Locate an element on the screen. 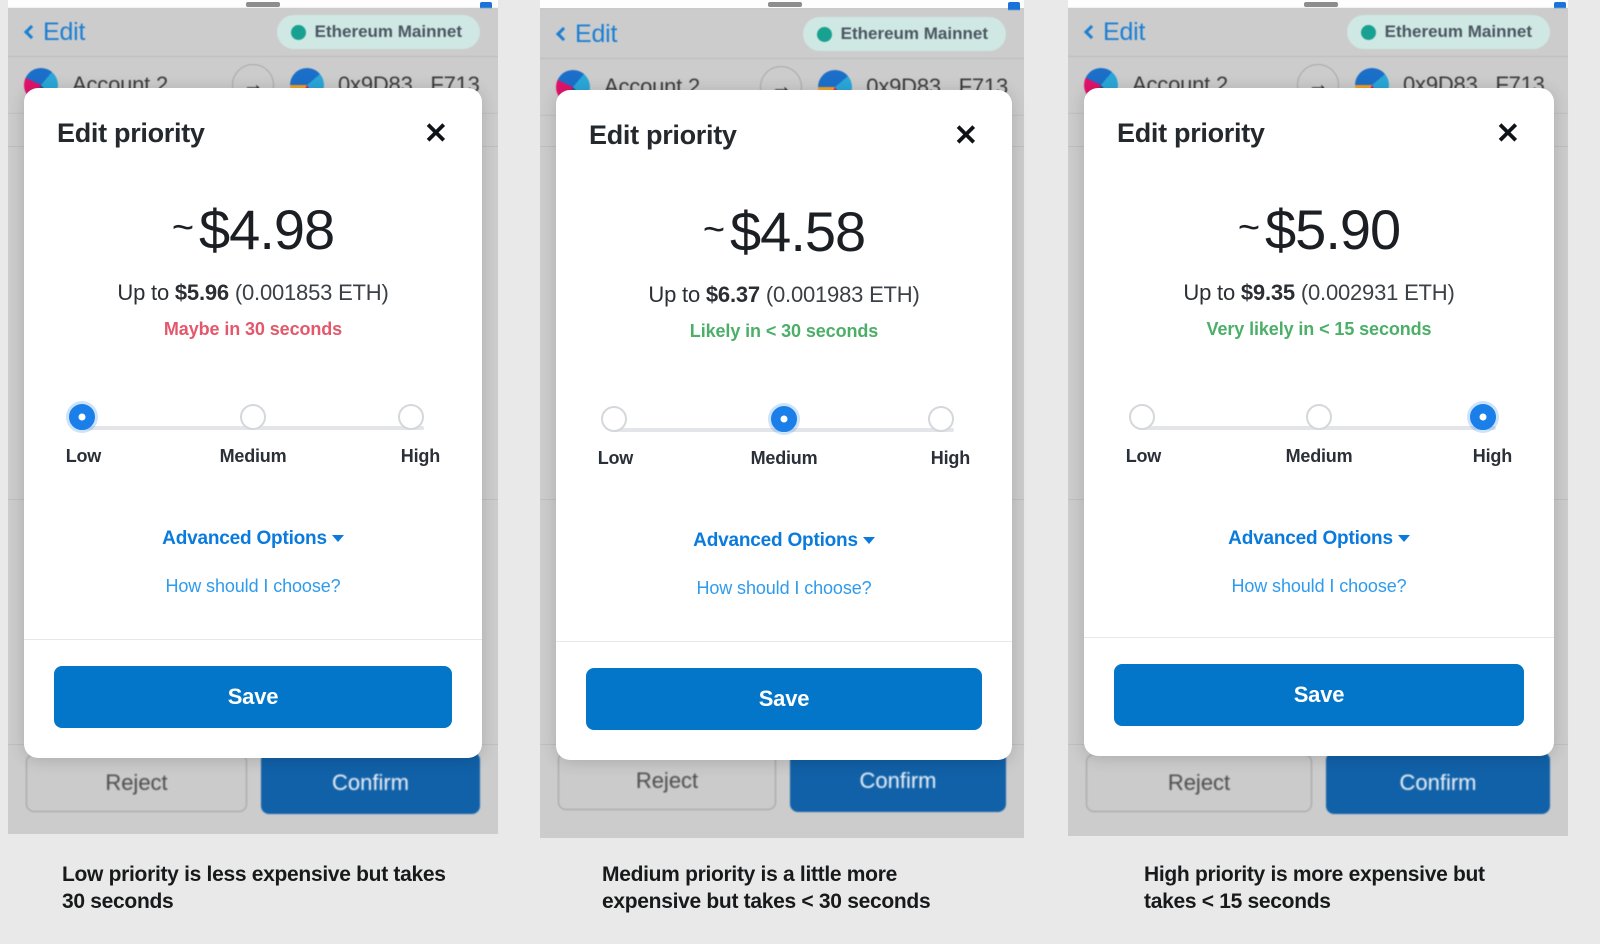 This screenshot has height=944, width=1600. max-fee-medium: Up to $6.37 (0.001983 ETH) is located at coordinates (784, 295).